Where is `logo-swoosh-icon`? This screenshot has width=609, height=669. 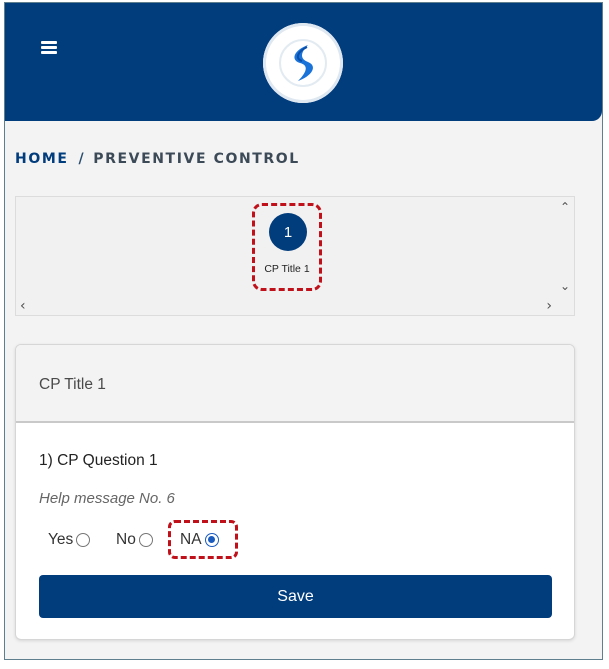
logo-swoosh-icon is located at coordinates (303, 63).